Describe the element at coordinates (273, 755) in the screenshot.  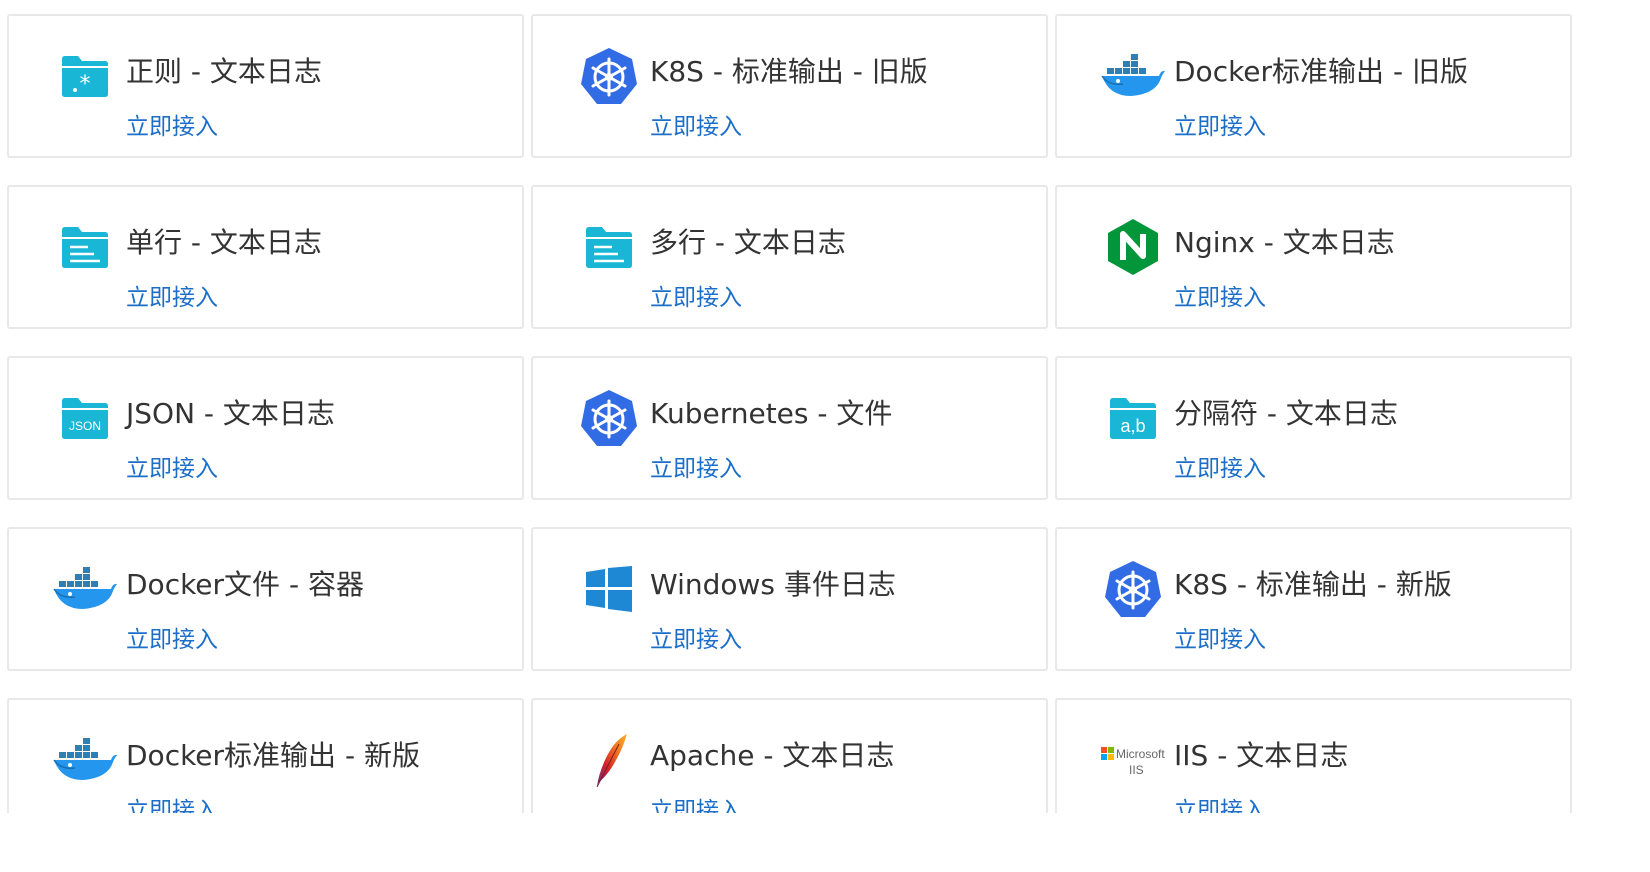
I see `card-title: Docker标准输出 - 新版` at that location.